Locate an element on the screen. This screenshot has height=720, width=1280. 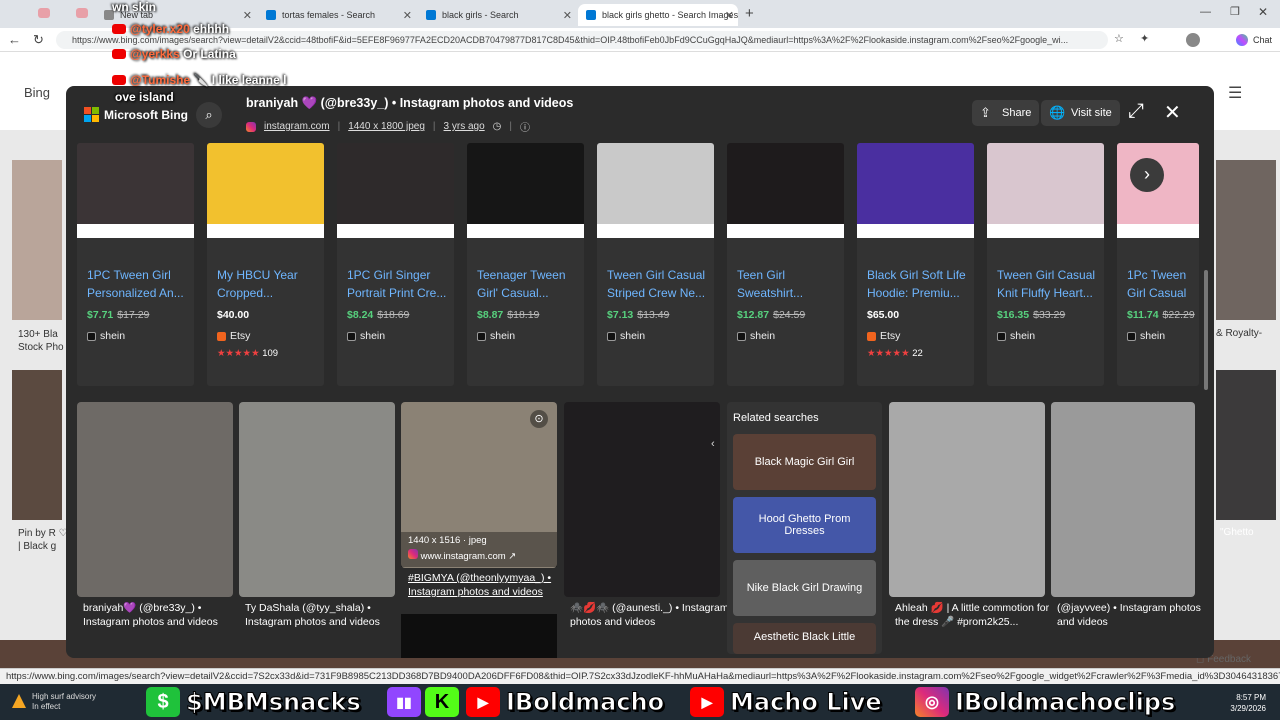
background-caption-3: & Royalty- is located at coordinates (1239, 333).